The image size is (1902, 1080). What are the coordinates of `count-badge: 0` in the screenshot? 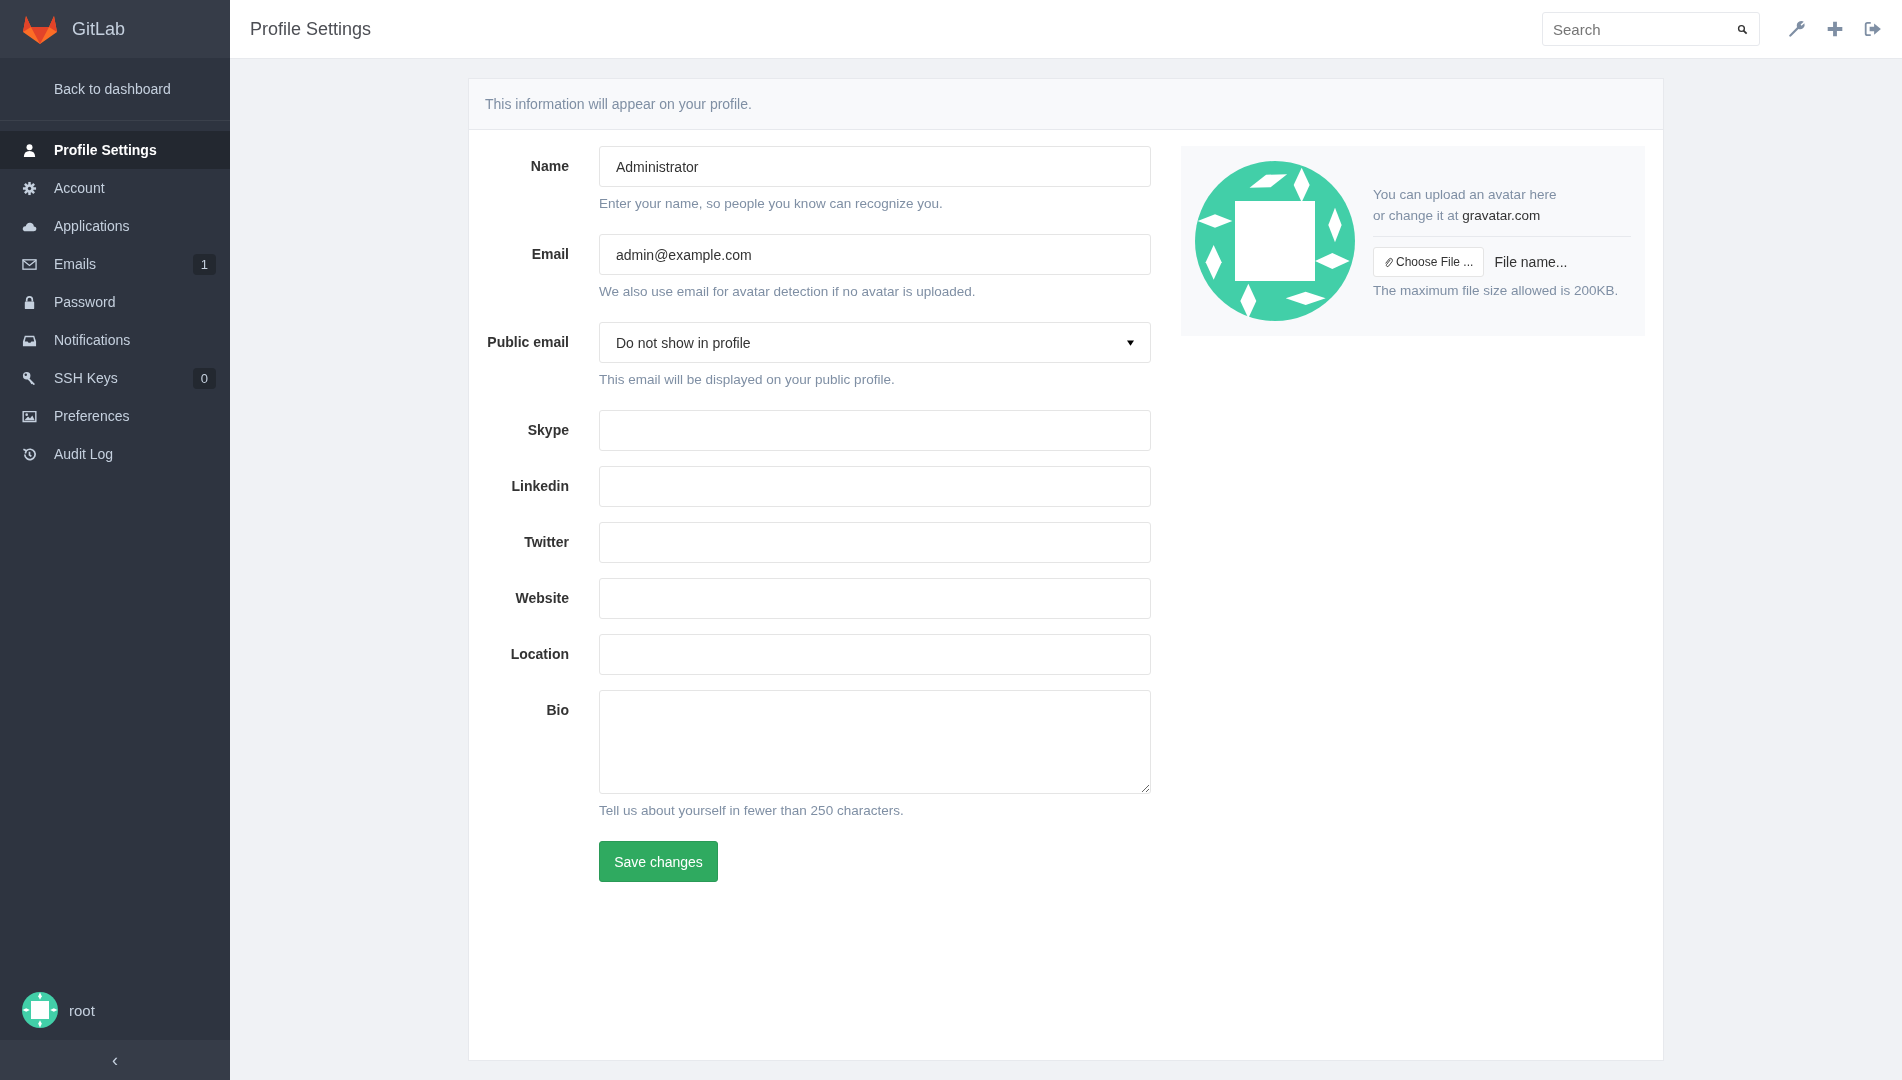 It's located at (204, 378).